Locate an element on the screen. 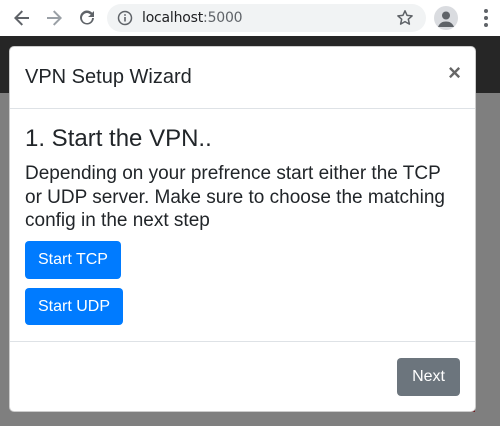 This screenshot has height=426, width=500. browser-menu-icon is located at coordinates (486, 18).